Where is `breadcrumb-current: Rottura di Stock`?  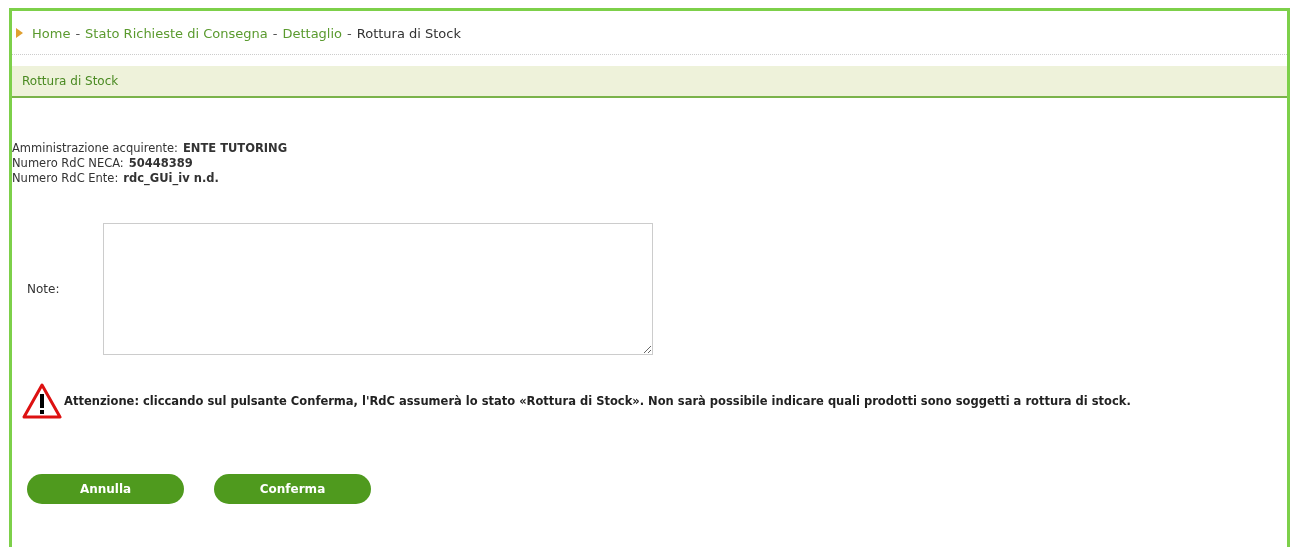
breadcrumb-current: Rottura di Stock is located at coordinates (408, 33).